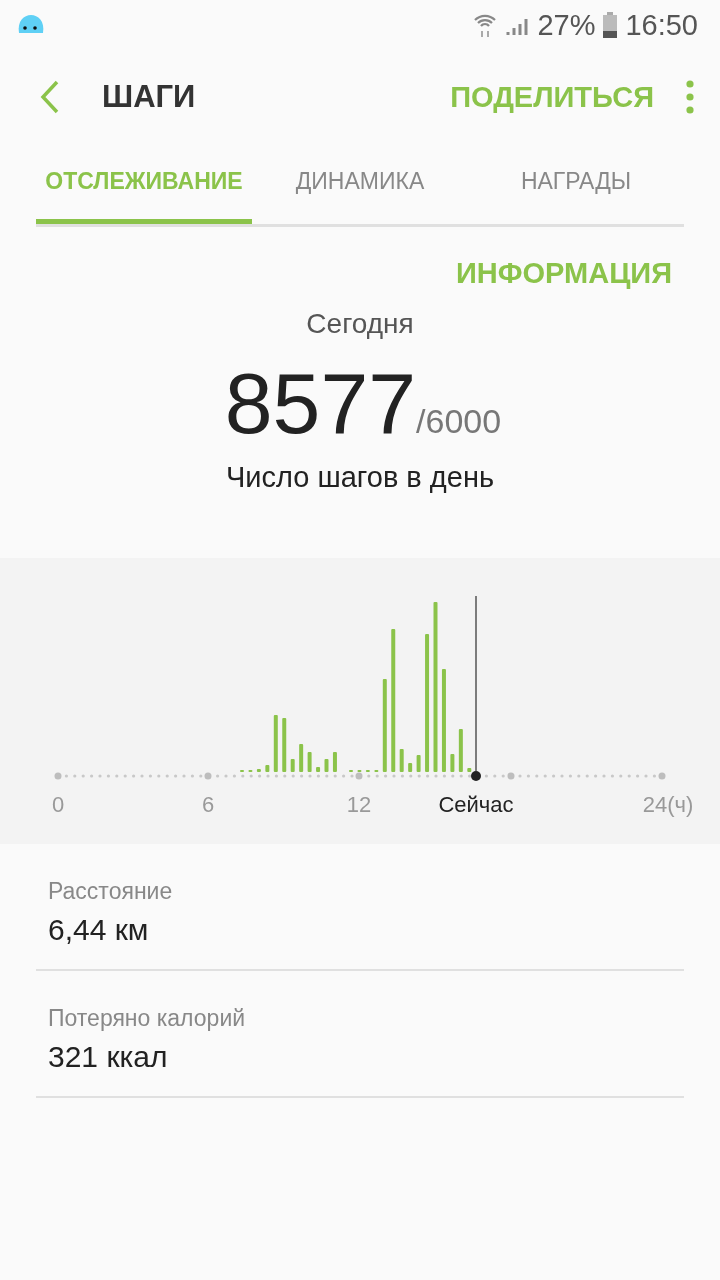 This screenshot has height=1280, width=720. I want to click on stat-value: 321 ккал, so click(108, 1057).